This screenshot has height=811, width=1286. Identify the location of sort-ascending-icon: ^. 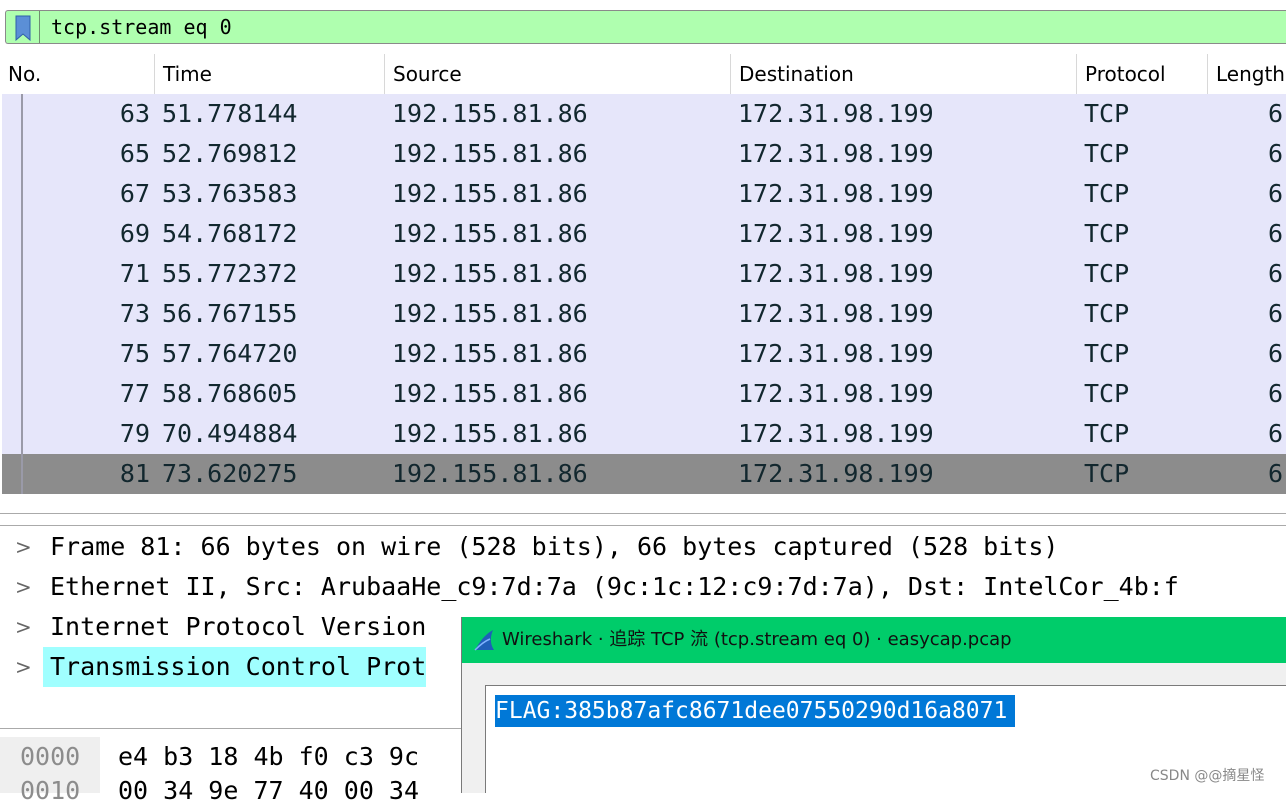
(555, 59).